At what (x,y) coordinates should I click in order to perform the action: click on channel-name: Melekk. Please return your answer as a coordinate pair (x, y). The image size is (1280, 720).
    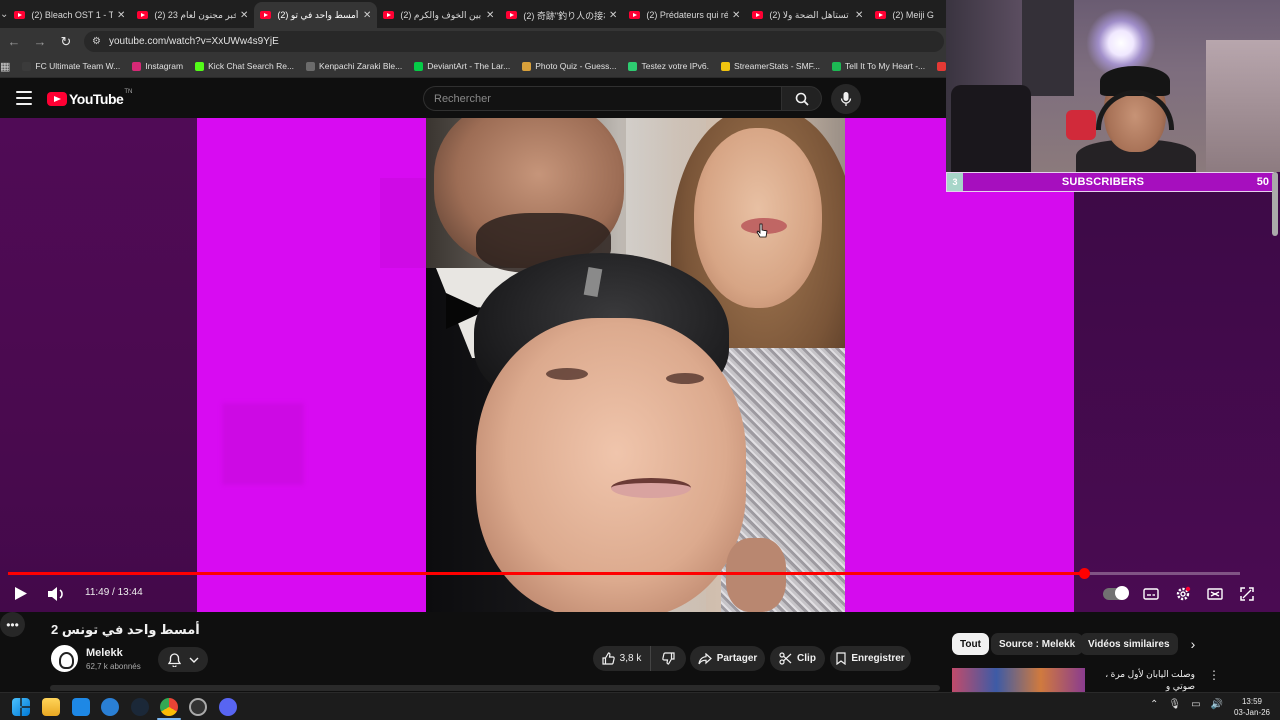
    Looking at the image, I should click on (104, 653).